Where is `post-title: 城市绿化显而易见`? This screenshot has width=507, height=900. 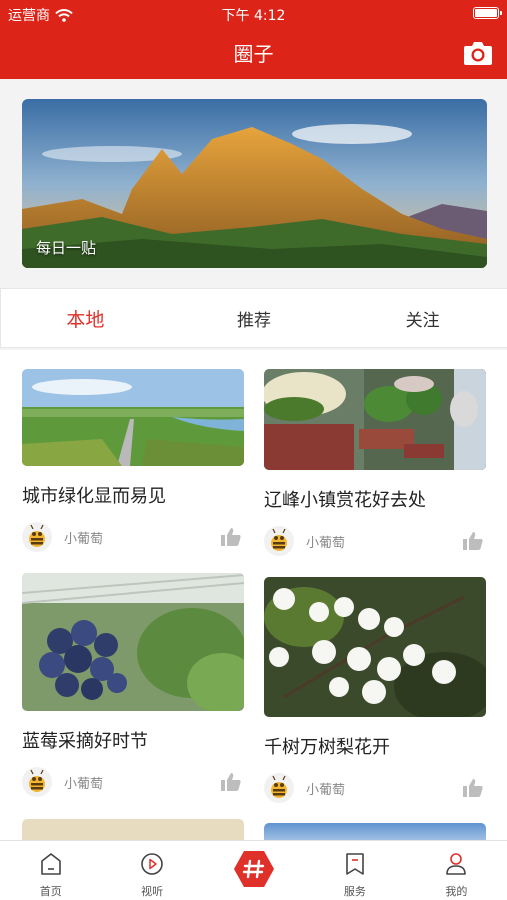
post-title: 城市绿化显而易见 is located at coordinates (94, 496).